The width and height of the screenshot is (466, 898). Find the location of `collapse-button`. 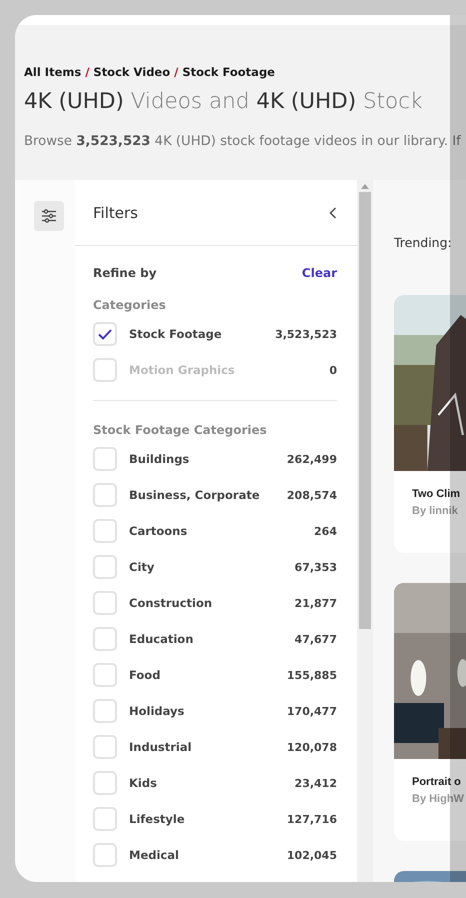

collapse-button is located at coordinates (333, 212).